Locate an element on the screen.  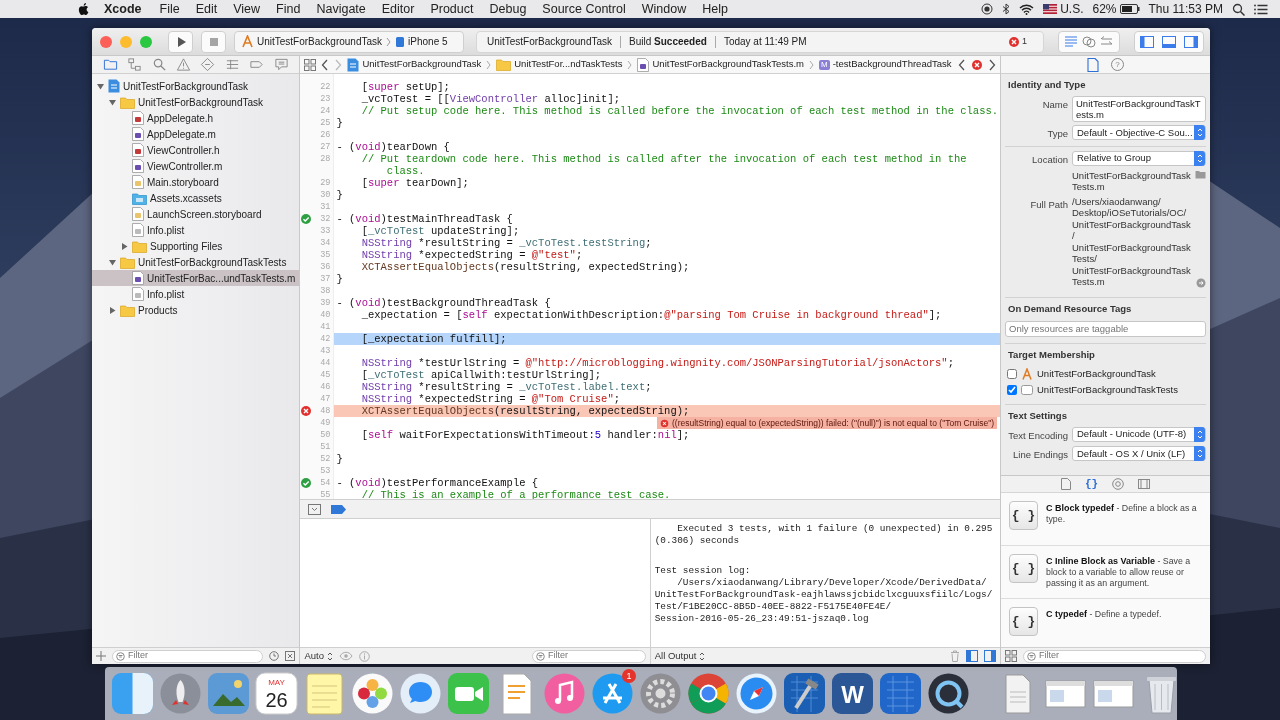
name-field: UnitTestForBackgroundTaskTests.m is located at coordinates (1139, 109).